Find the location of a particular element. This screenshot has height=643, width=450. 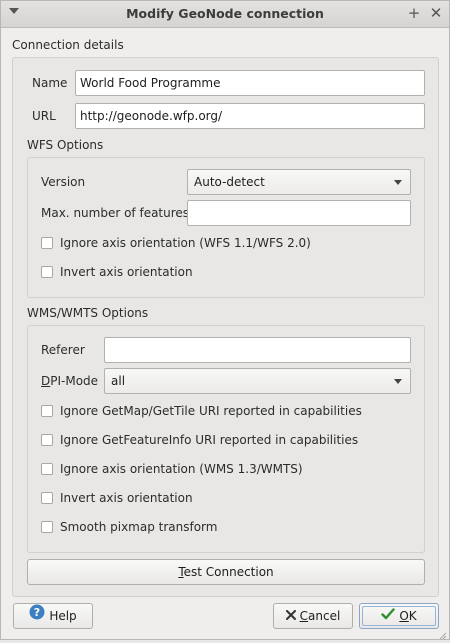

max-features-field is located at coordinates (299, 213).